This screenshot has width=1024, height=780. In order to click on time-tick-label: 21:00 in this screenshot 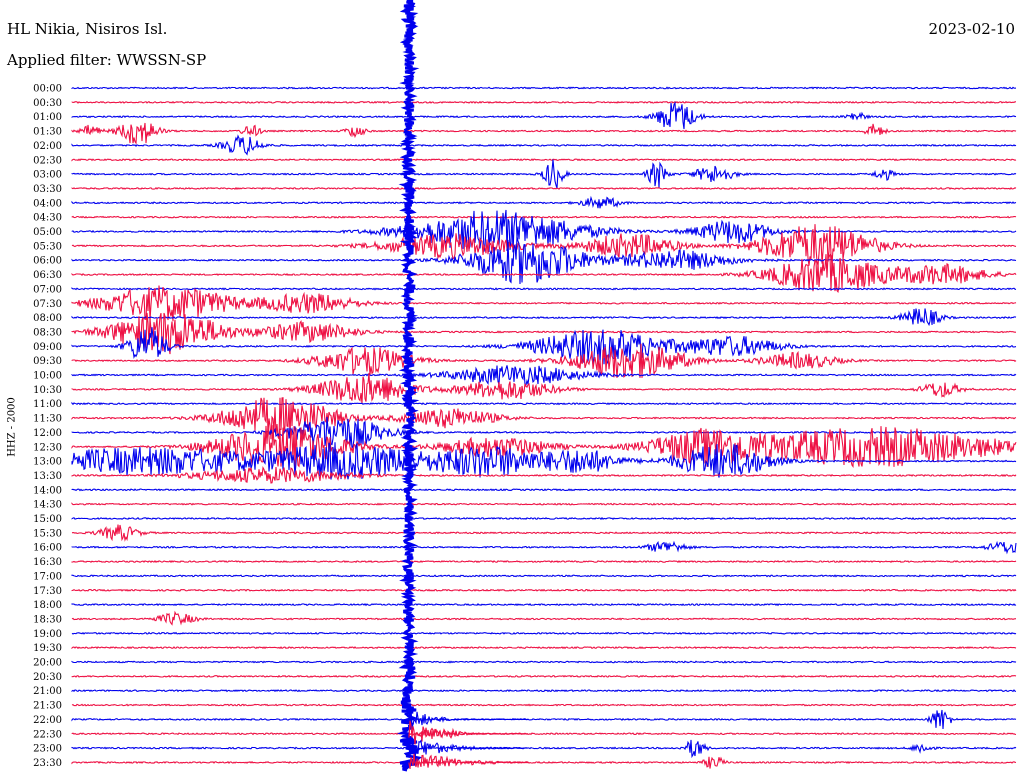, I will do `click(47, 691)`.